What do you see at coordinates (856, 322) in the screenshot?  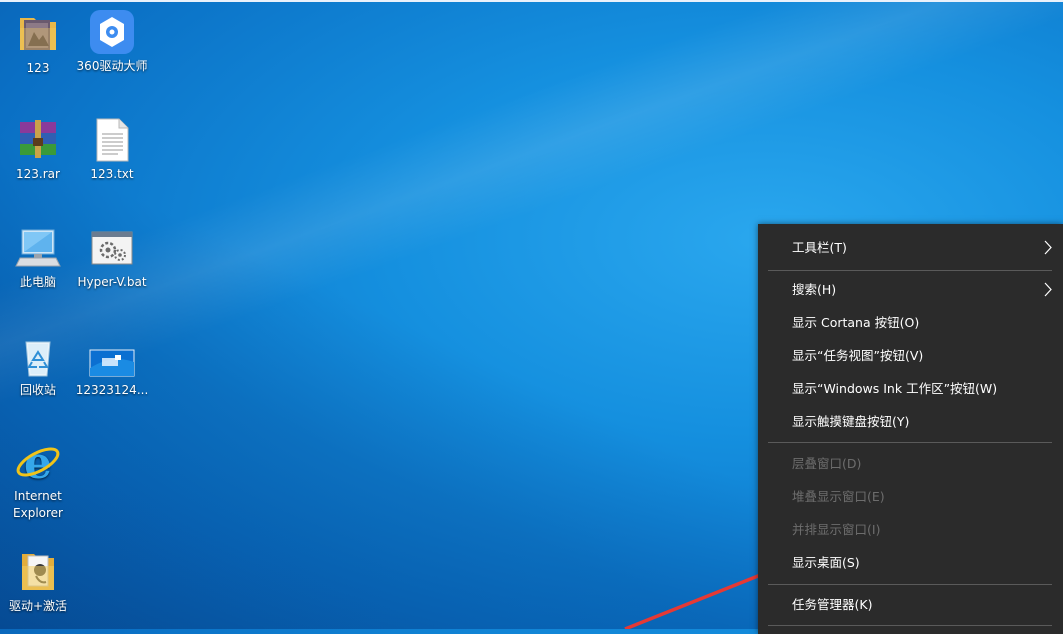 I see `menu-item-label: 显示 Cortana 按钮(O)` at bounding box center [856, 322].